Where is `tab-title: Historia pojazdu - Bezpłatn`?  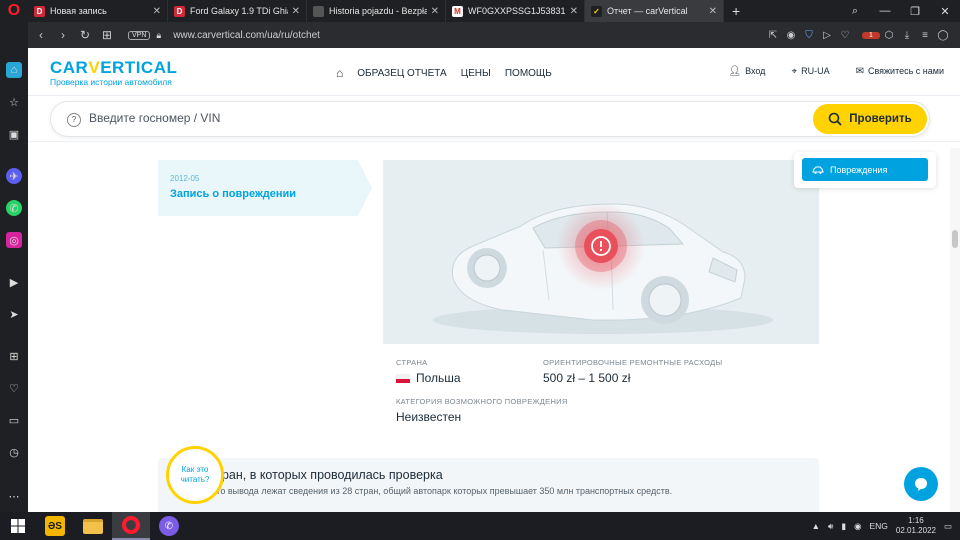
tab-title: Historia pojazdu - Bezpłatn is located at coordinates (378, 11).